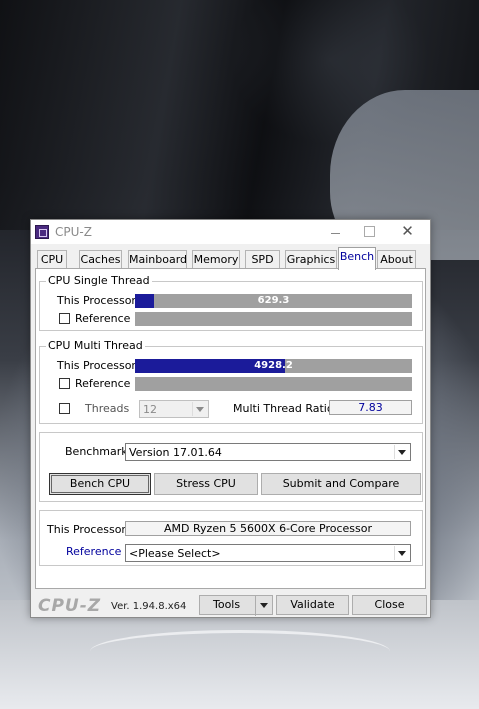  Describe the element at coordinates (311, 259) in the screenshot. I see `tab-graphics: Graphics` at that location.